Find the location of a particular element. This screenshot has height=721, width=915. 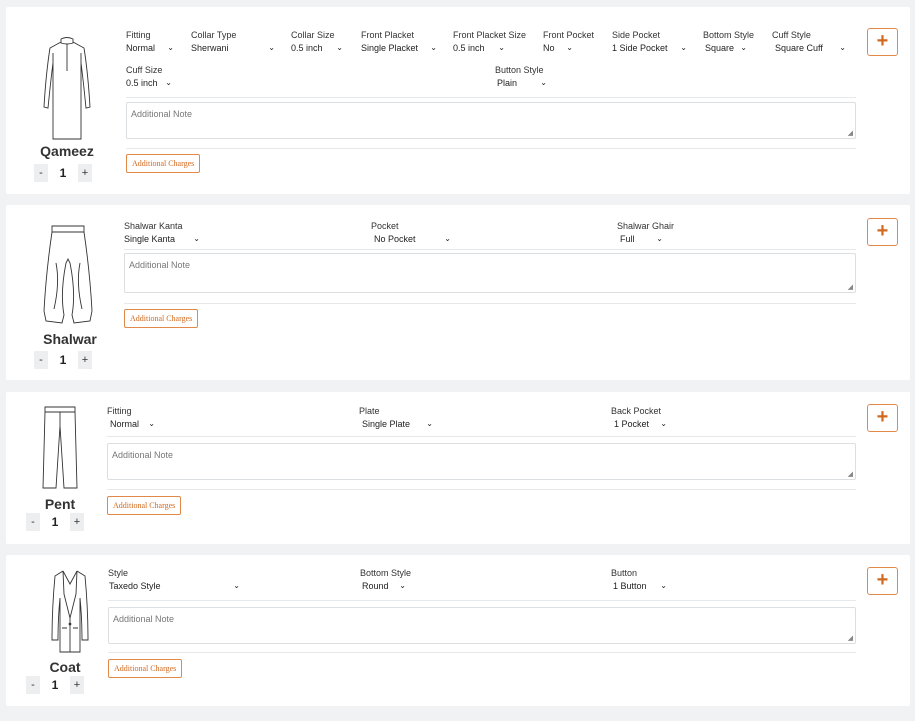

style-select: Taxedo Style ⌄ is located at coordinates (174, 586).